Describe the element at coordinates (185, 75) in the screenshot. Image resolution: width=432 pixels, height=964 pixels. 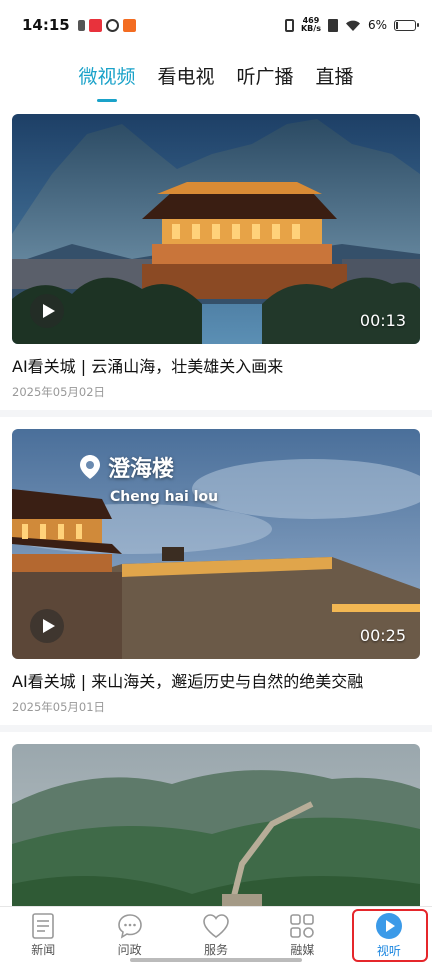
I see `tab-tv: 看电视` at that location.